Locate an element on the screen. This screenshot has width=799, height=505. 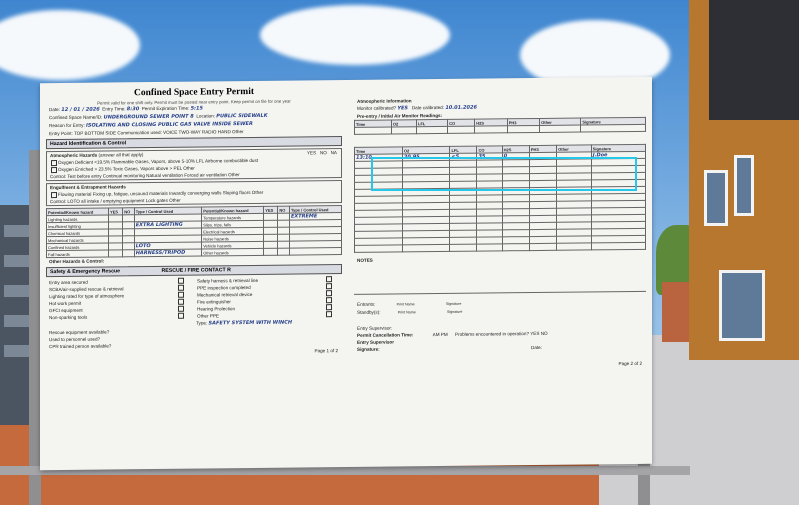
standby-signature: Signature is located at coordinates (455, 311).